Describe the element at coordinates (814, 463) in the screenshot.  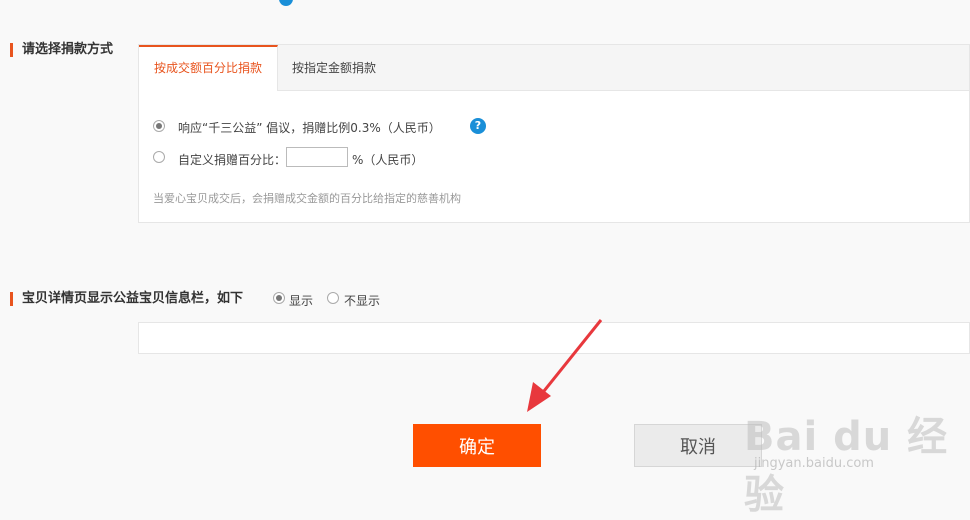
I see `watermark-url: jingyan.baidu.com` at that location.